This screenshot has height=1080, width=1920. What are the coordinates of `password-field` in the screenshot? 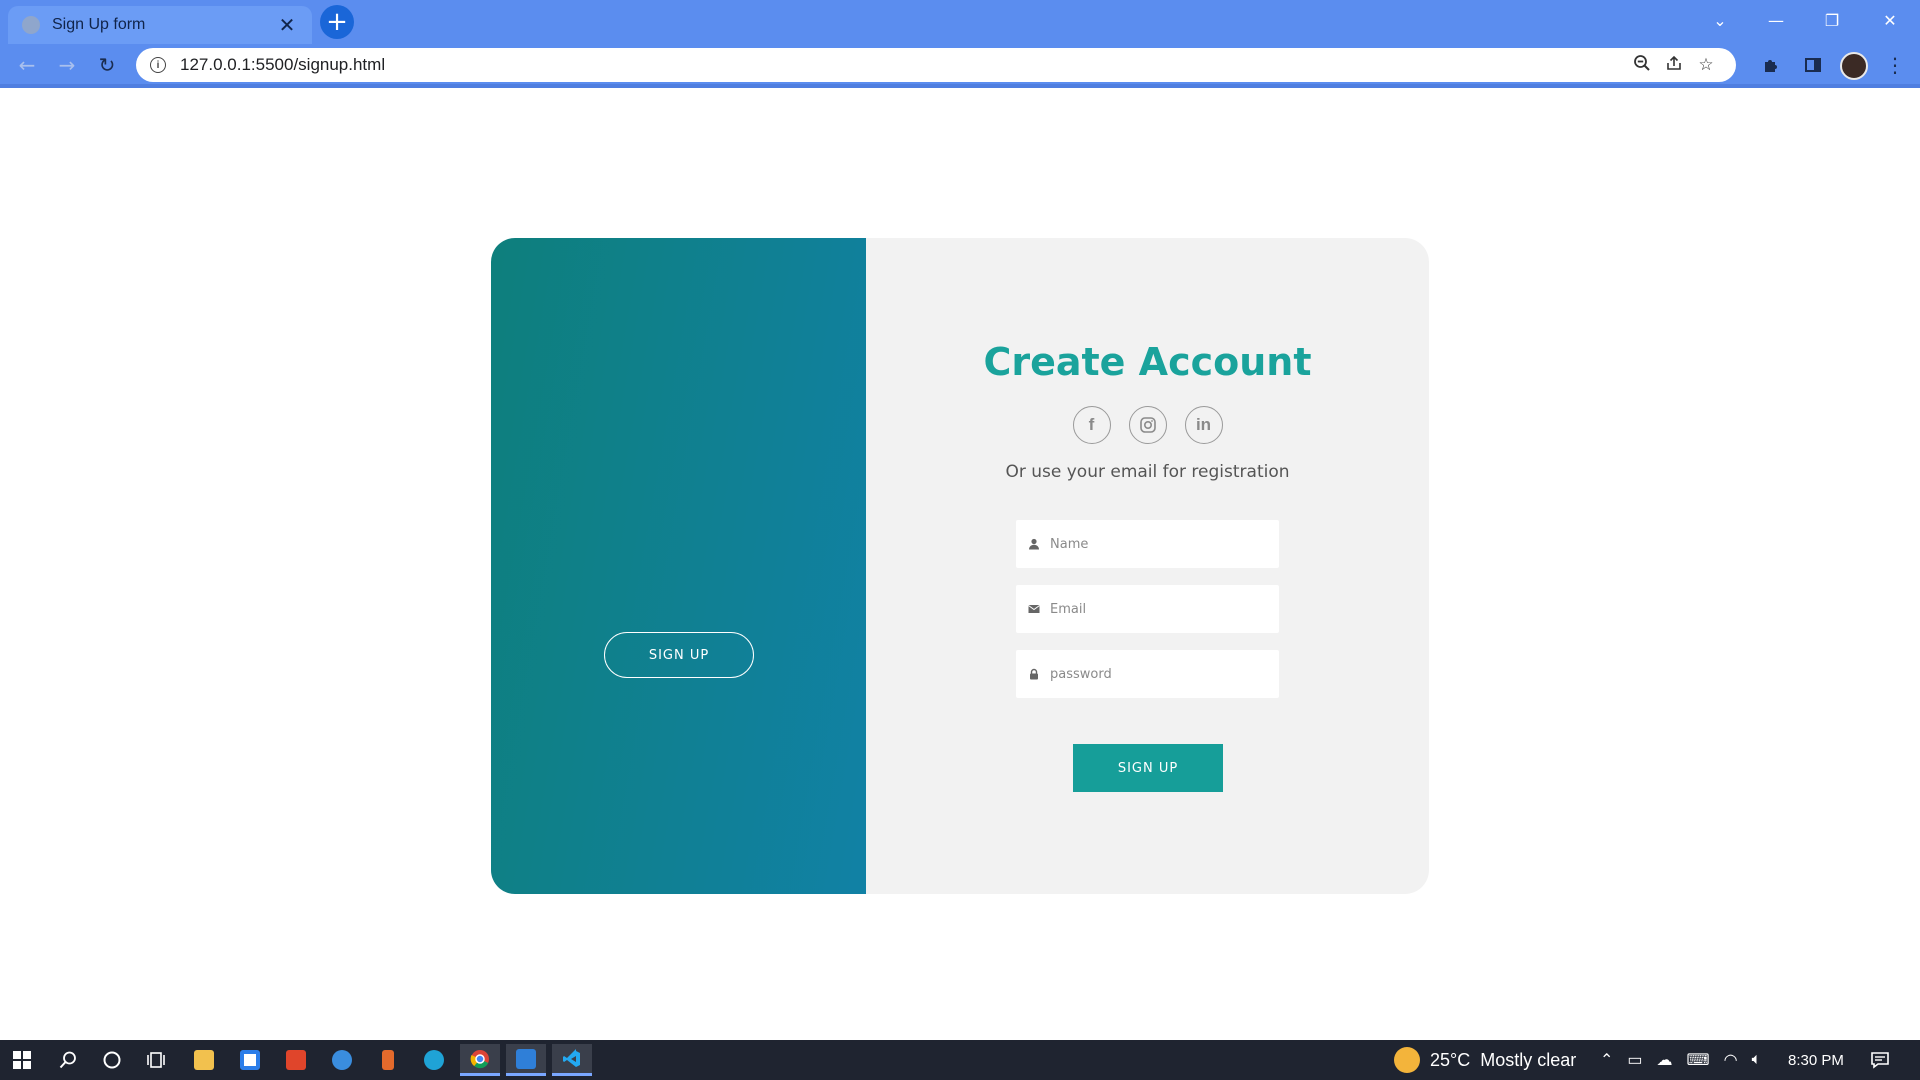 It's located at (1147, 674).